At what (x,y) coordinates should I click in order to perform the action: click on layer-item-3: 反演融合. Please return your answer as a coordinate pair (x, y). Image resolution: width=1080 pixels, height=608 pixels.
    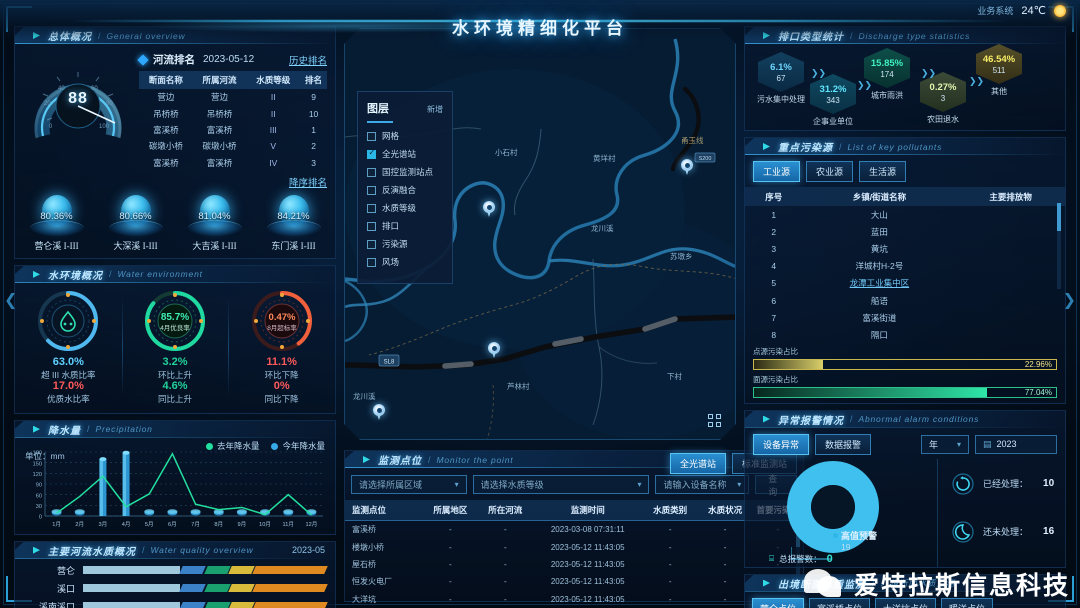
    Looking at the image, I should click on (405, 190).